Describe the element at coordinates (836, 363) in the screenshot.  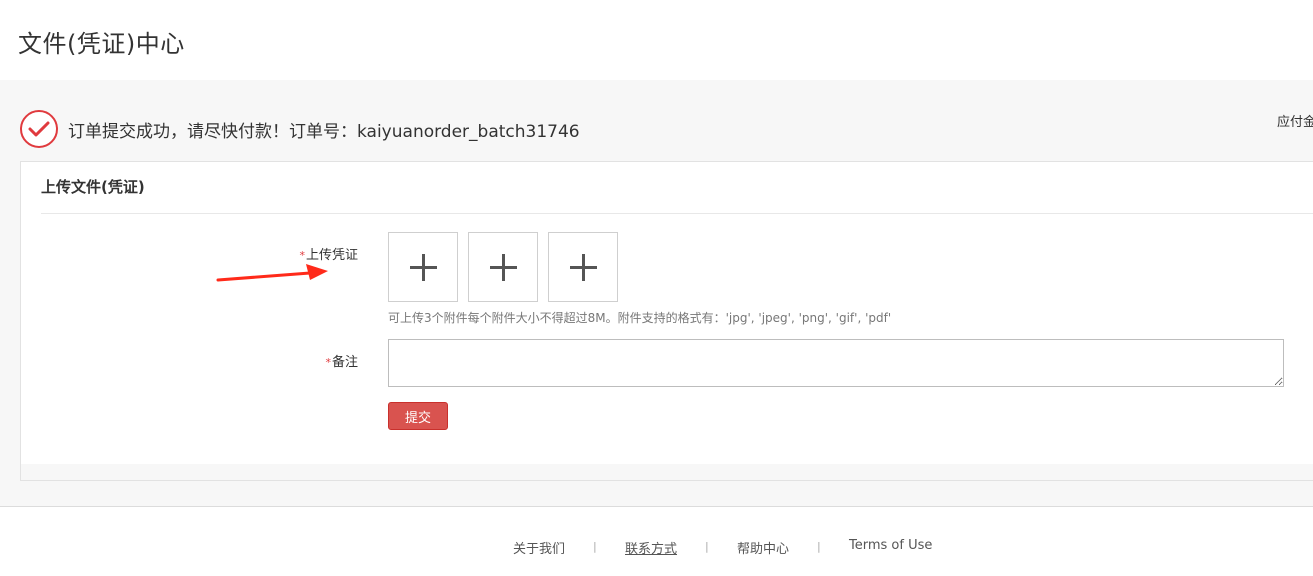
I see `remark-textarea` at that location.